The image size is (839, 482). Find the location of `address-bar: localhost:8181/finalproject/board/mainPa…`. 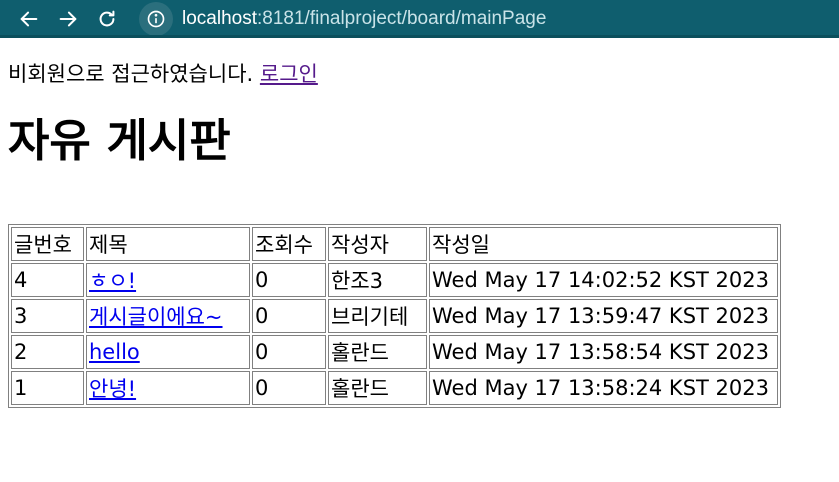

address-bar: localhost:8181/finalproject/board/mainPa… is located at coordinates (488, 19).